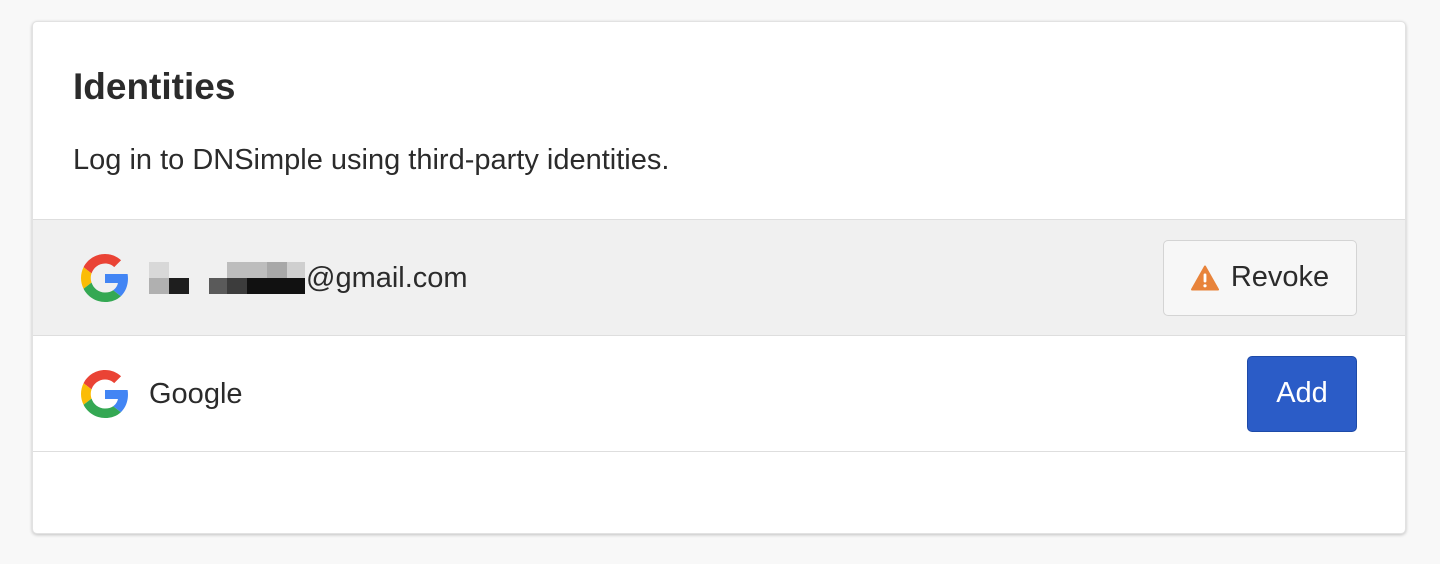 The width and height of the screenshot is (1440, 564). What do you see at coordinates (1204, 277) in the screenshot?
I see `warning-icon` at bounding box center [1204, 277].